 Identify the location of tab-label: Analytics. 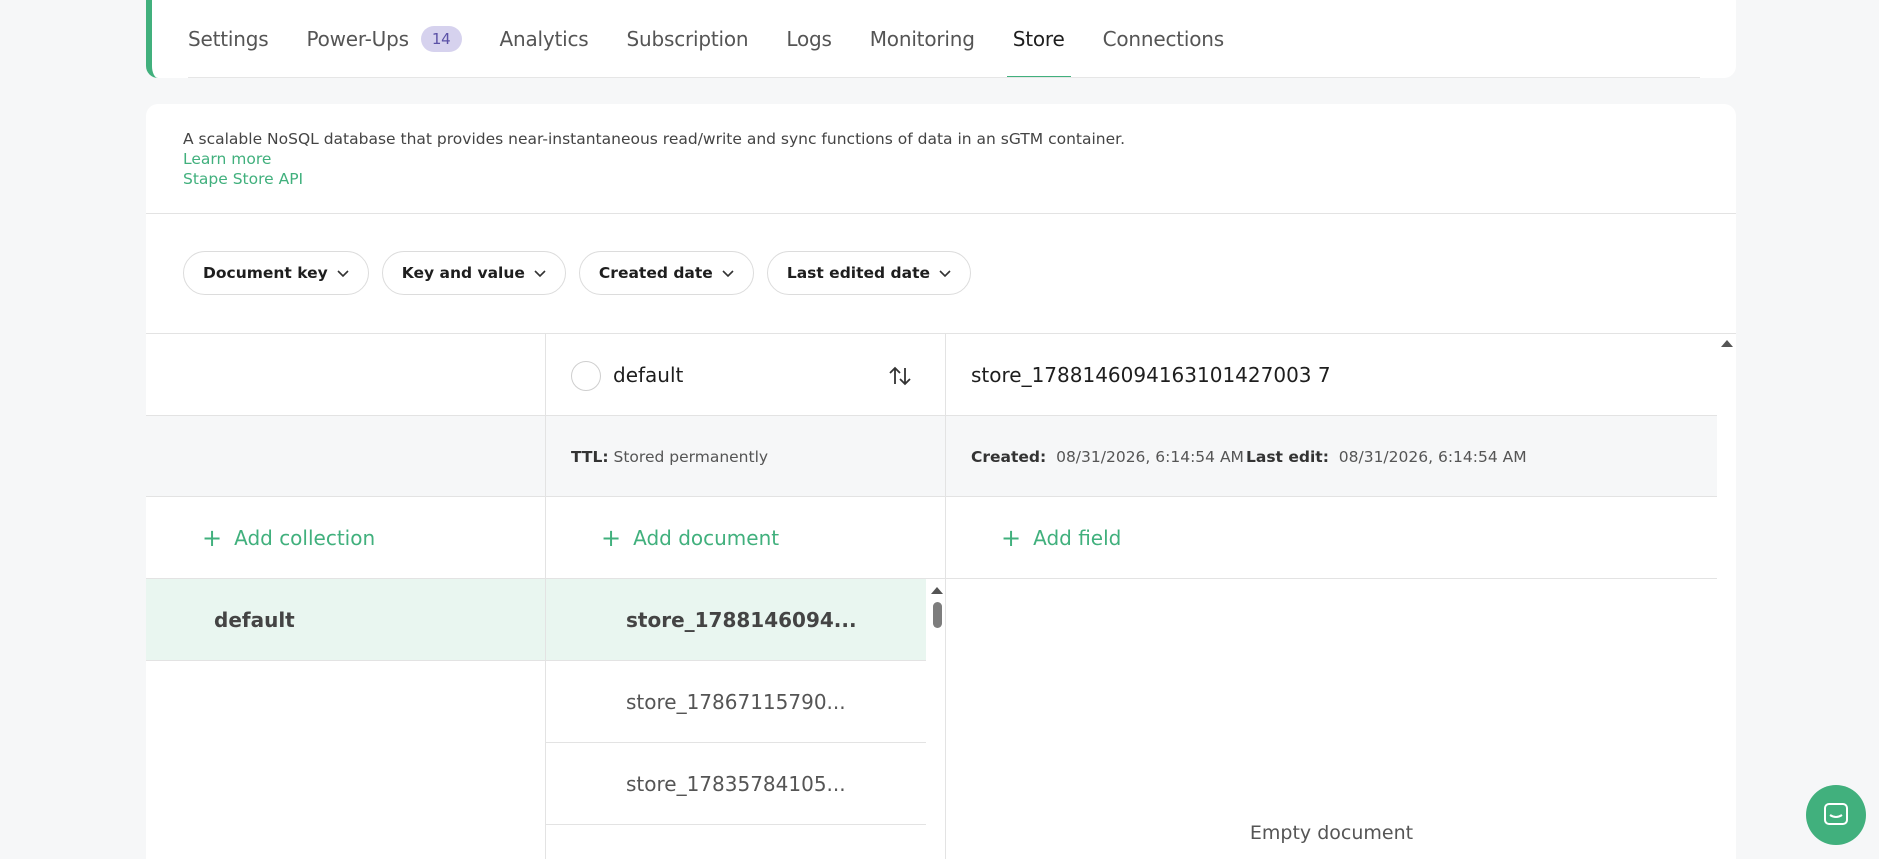
(544, 39).